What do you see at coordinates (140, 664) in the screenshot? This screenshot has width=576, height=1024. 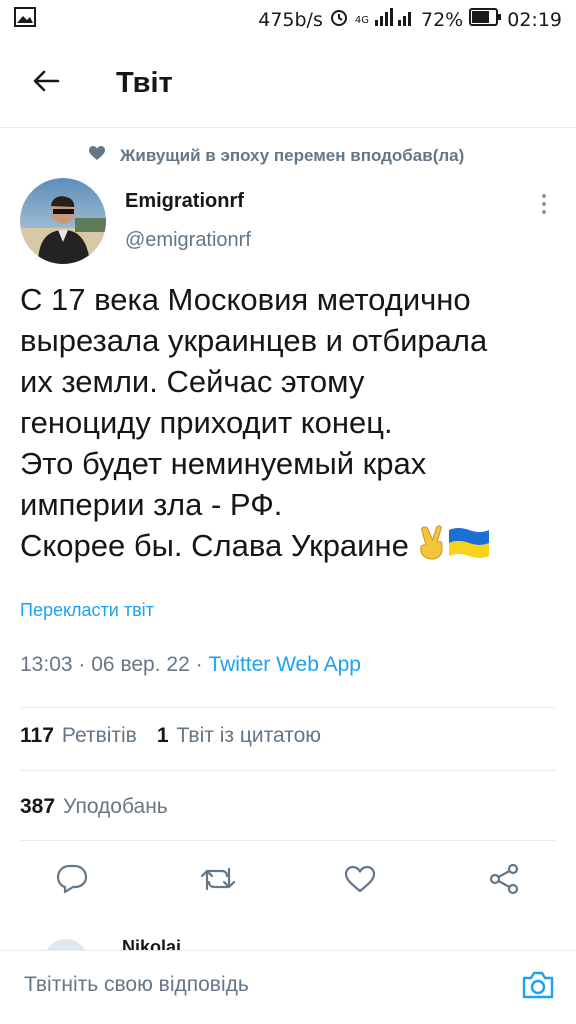 I see `tweet-date: 06 вер. 22` at bounding box center [140, 664].